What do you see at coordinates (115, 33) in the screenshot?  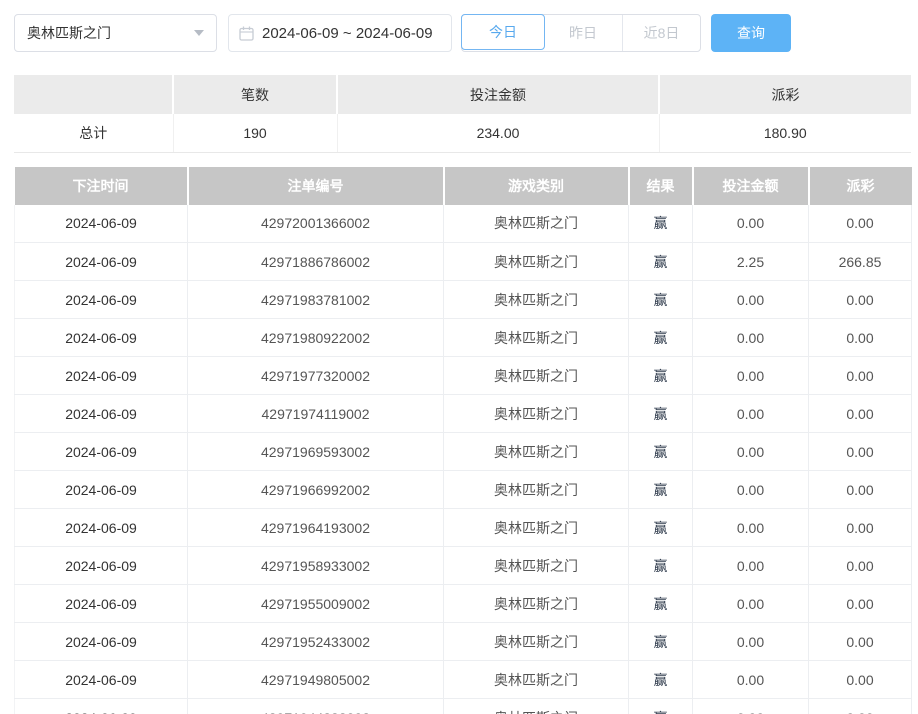 I see `game-select: 奥林匹斯之门` at bounding box center [115, 33].